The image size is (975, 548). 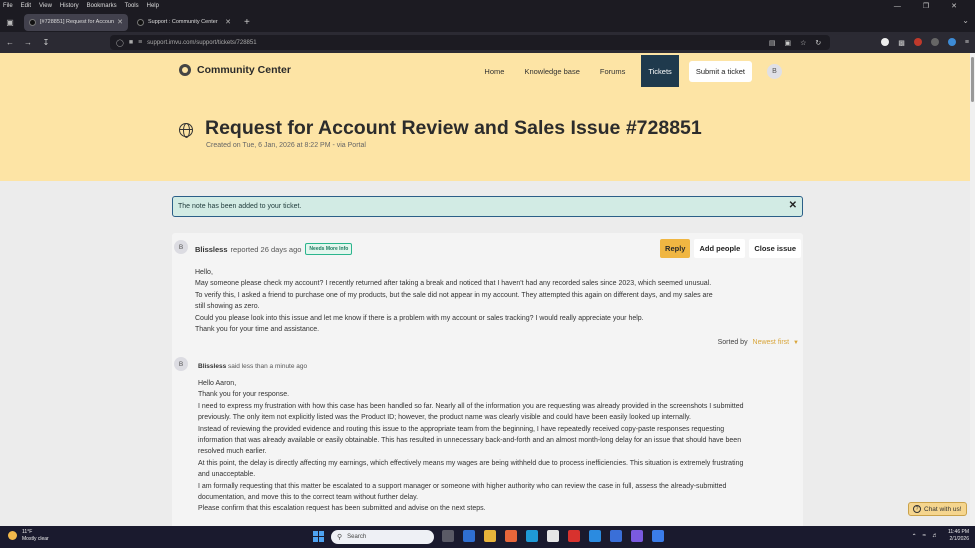 What do you see at coordinates (772, 43) in the screenshot?
I see `reader-view-icon: ▤` at bounding box center [772, 43].